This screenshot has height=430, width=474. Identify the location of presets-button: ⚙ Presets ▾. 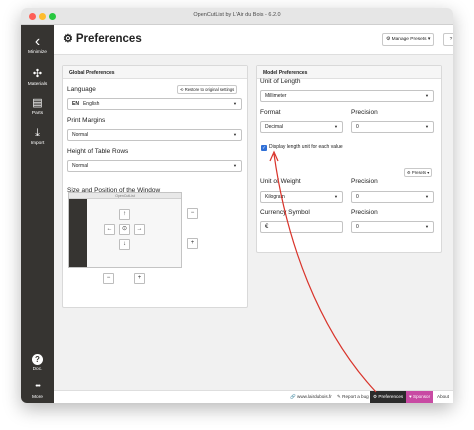
(418, 172).